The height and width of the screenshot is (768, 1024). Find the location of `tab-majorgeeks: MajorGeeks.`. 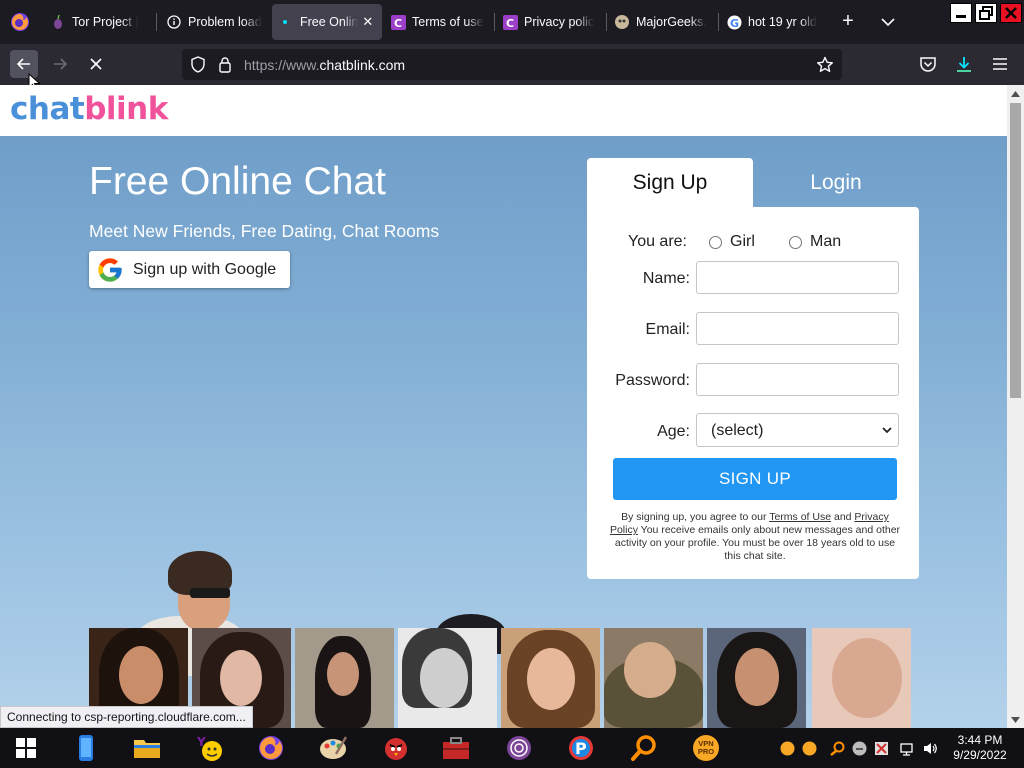

tab-majorgeeks: MajorGeeks. is located at coordinates (664, 22).